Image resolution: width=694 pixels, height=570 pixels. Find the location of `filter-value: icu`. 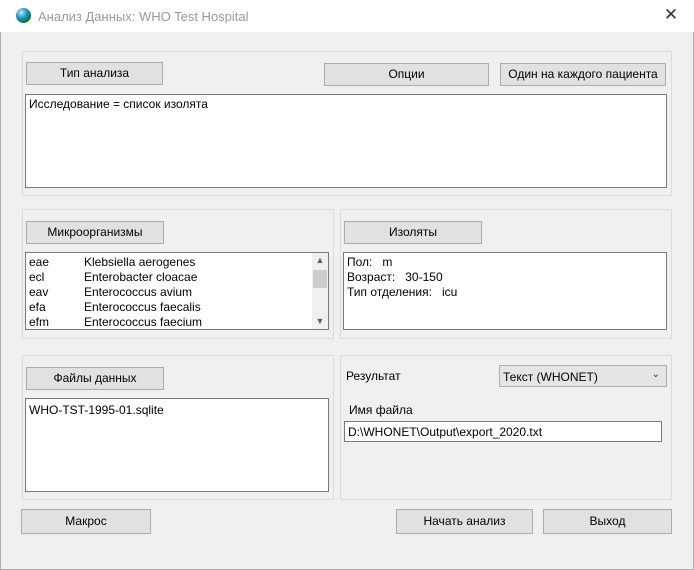

filter-value: icu is located at coordinates (449, 292).